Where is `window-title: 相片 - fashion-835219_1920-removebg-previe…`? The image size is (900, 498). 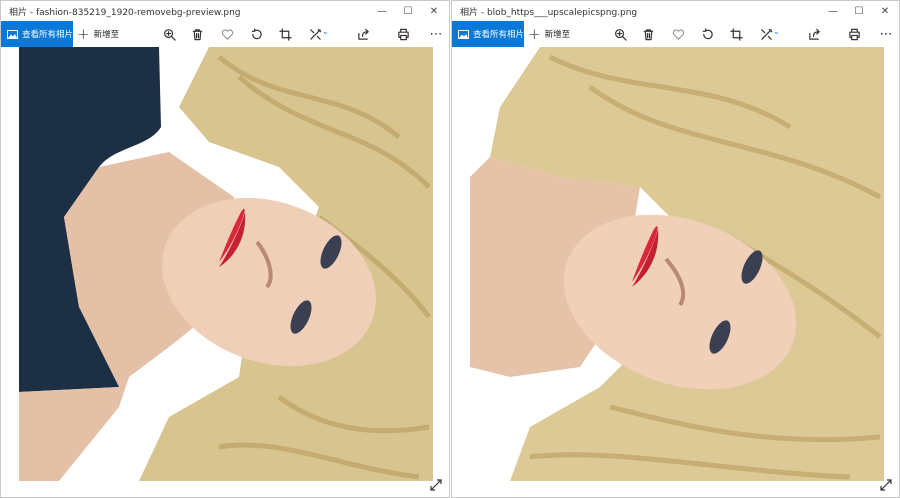
window-title: 相片 - fashion-835219_1920-removebg-previe… is located at coordinates (125, 13).